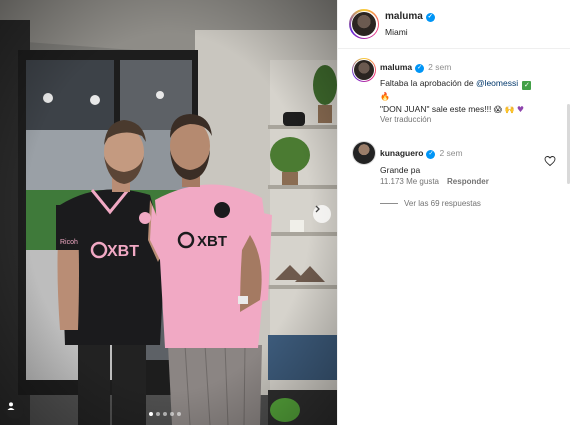  I want to click on author-username-row: maluma ✓, so click(410, 16).